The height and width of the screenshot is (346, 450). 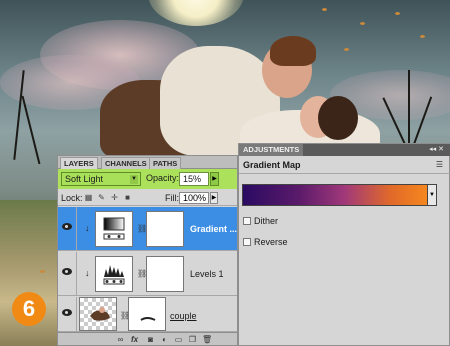 What do you see at coordinates (344, 150) in the screenshot?
I see `adjustments-tab-bar: ADJUSTMENTS ◂◂ ✕` at bounding box center [344, 150].